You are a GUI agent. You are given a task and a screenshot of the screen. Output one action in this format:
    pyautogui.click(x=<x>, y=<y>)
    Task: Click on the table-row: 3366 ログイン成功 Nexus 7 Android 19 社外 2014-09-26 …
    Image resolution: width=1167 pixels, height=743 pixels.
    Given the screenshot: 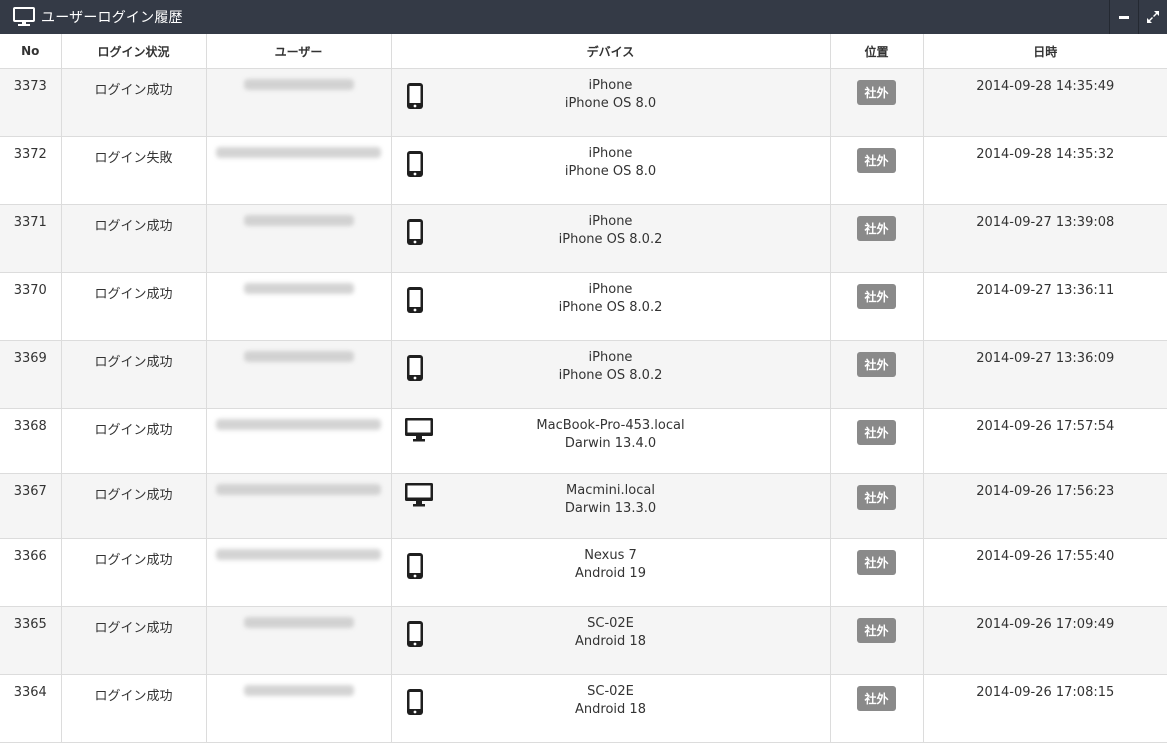 What is the action you would take?
    pyautogui.click(x=583, y=572)
    